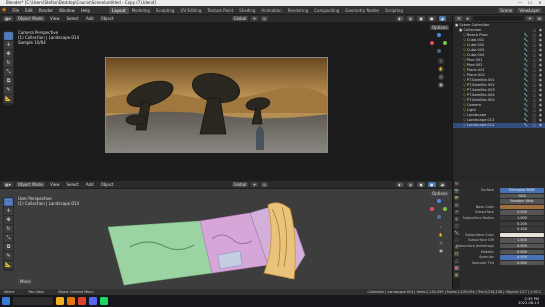 Image resolution: width=545 pixels, height=307 pixels. What do you see at coordinates (394, 10) in the screenshot?
I see `tab-scripting: Scripting` at bounding box center [394, 10].